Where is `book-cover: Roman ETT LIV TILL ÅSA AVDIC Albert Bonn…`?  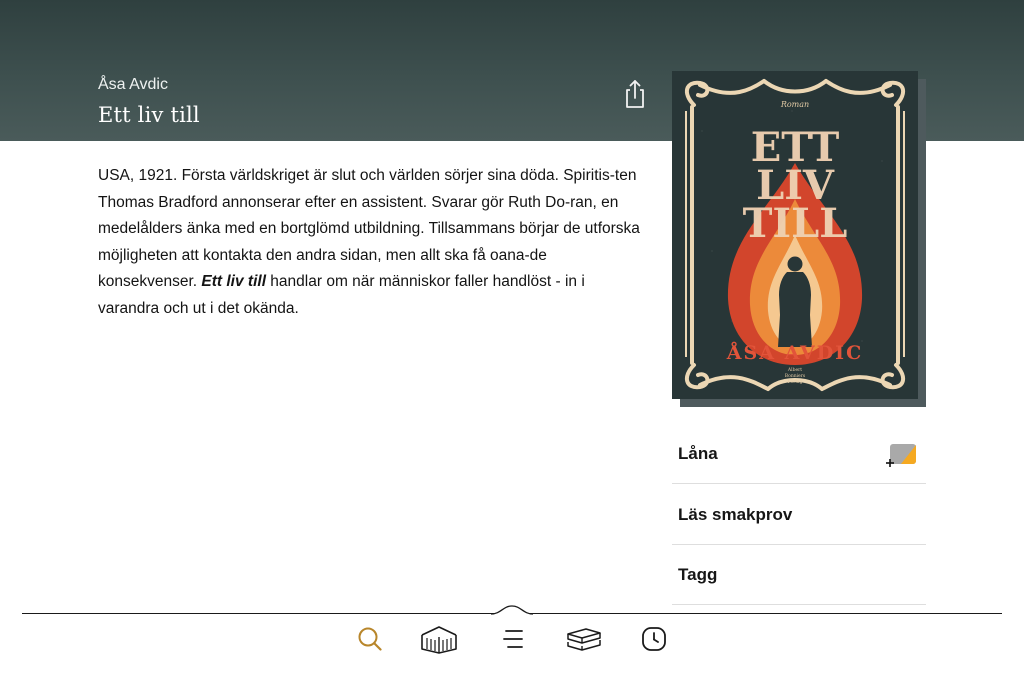 book-cover: Roman ETT LIV TILL ÅSA AVDIC Albert Bonn… is located at coordinates (795, 235).